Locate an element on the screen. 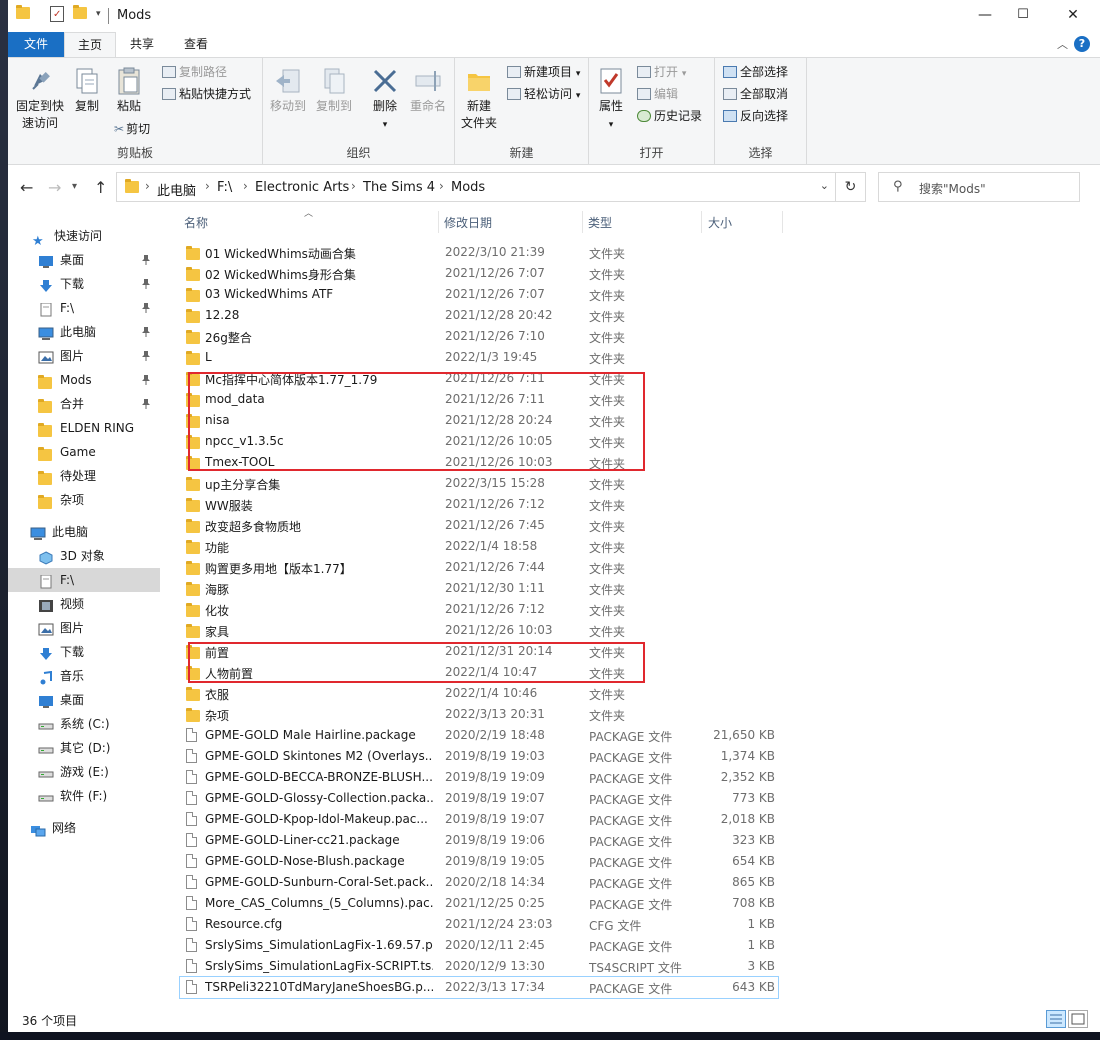 The height and width of the screenshot is (1040, 1100). search-input: ⚲ 搜索"Mods" is located at coordinates (979, 187).